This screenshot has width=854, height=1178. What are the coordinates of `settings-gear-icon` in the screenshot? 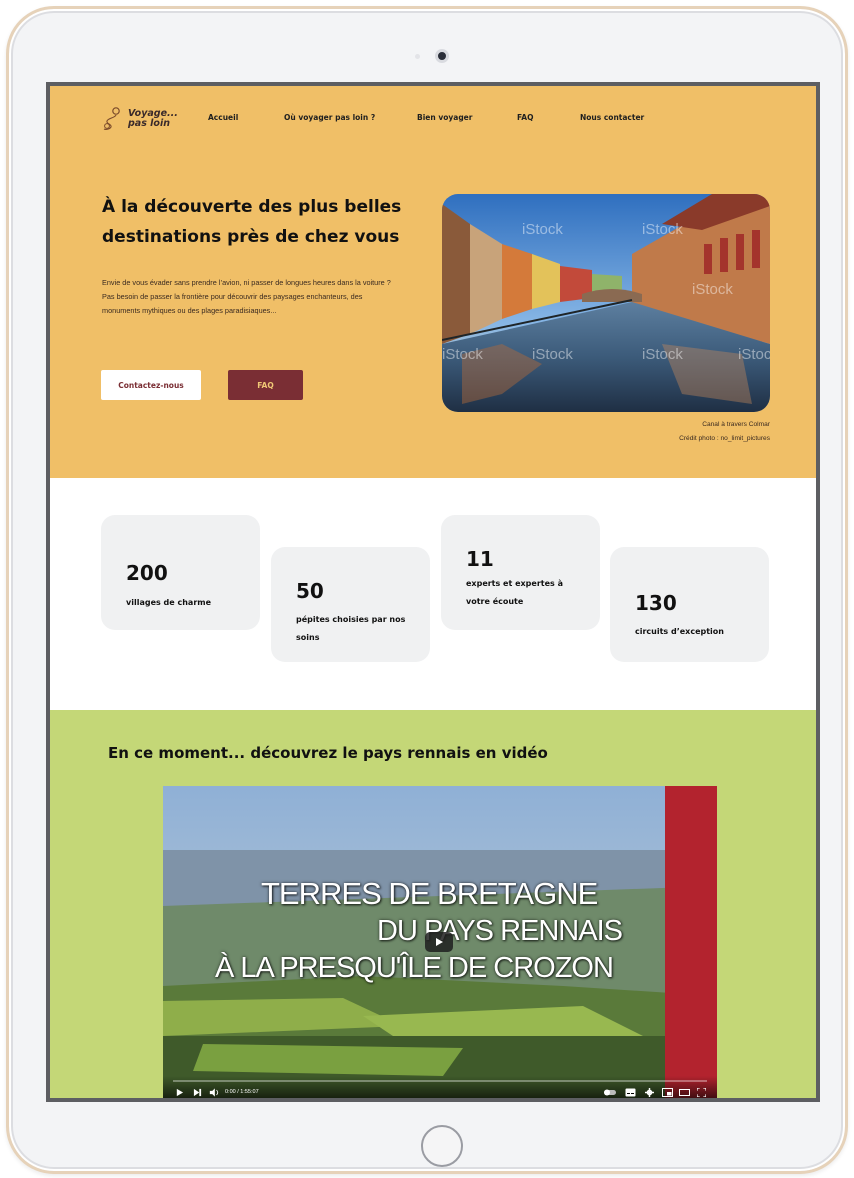 It's located at (649, 1092).